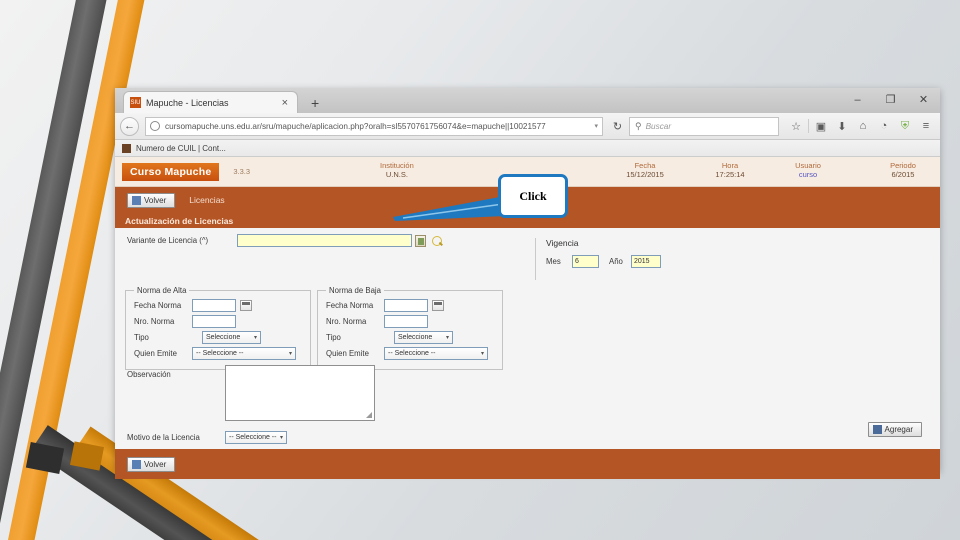 The image size is (960, 540). Describe the element at coordinates (645, 165) in the screenshot. I see `header-label-fecha: Fecha` at that location.